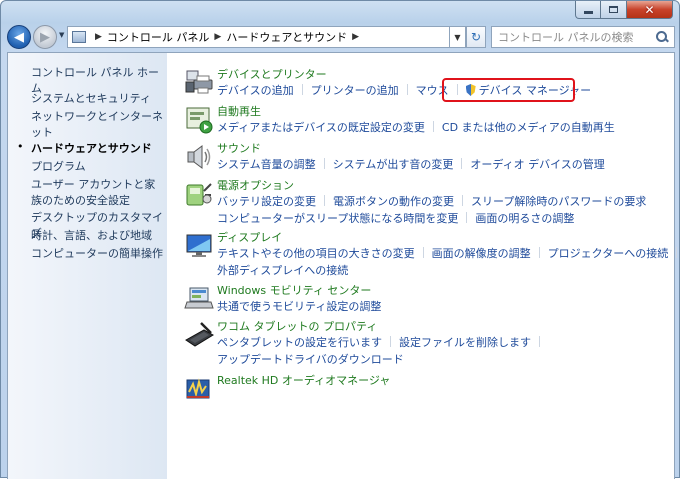 The image size is (680, 479). What do you see at coordinates (337, 218) in the screenshot?
I see `link-change-sleep-time: コンピューターがスリープ状態になる時間を変更` at bounding box center [337, 218].